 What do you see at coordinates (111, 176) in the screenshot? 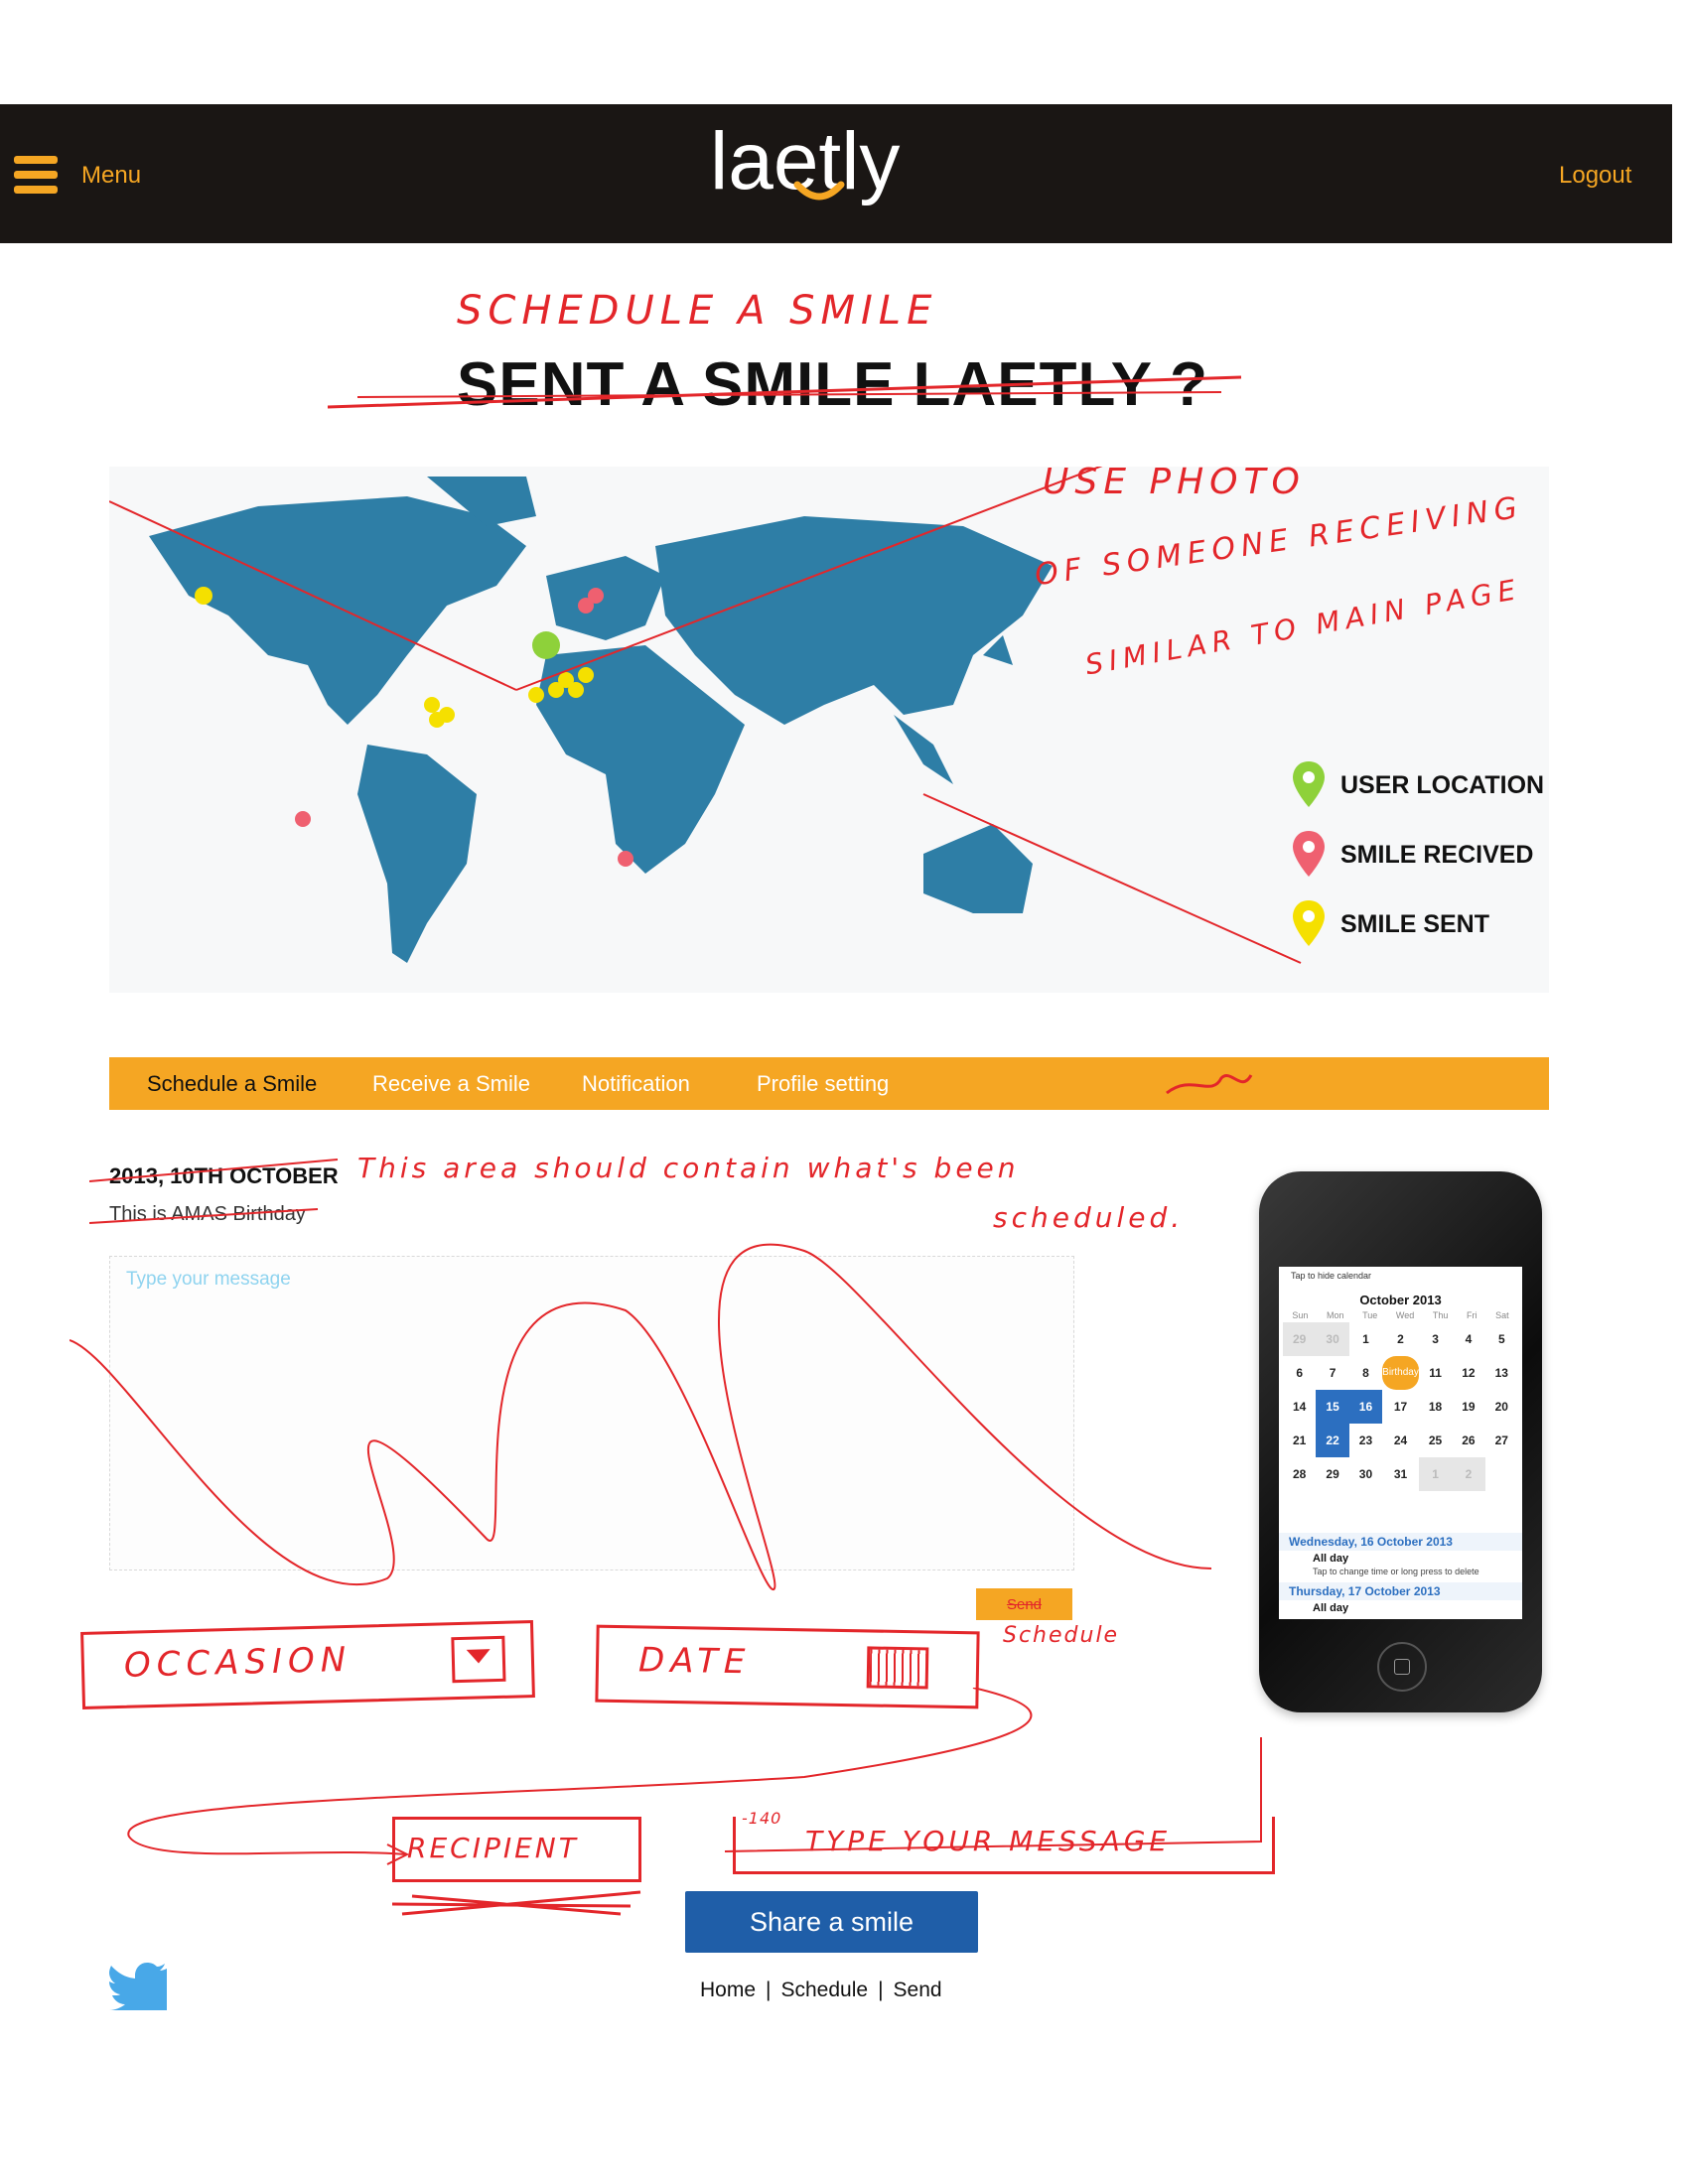
I see `menu-label: Menu` at bounding box center [111, 176].